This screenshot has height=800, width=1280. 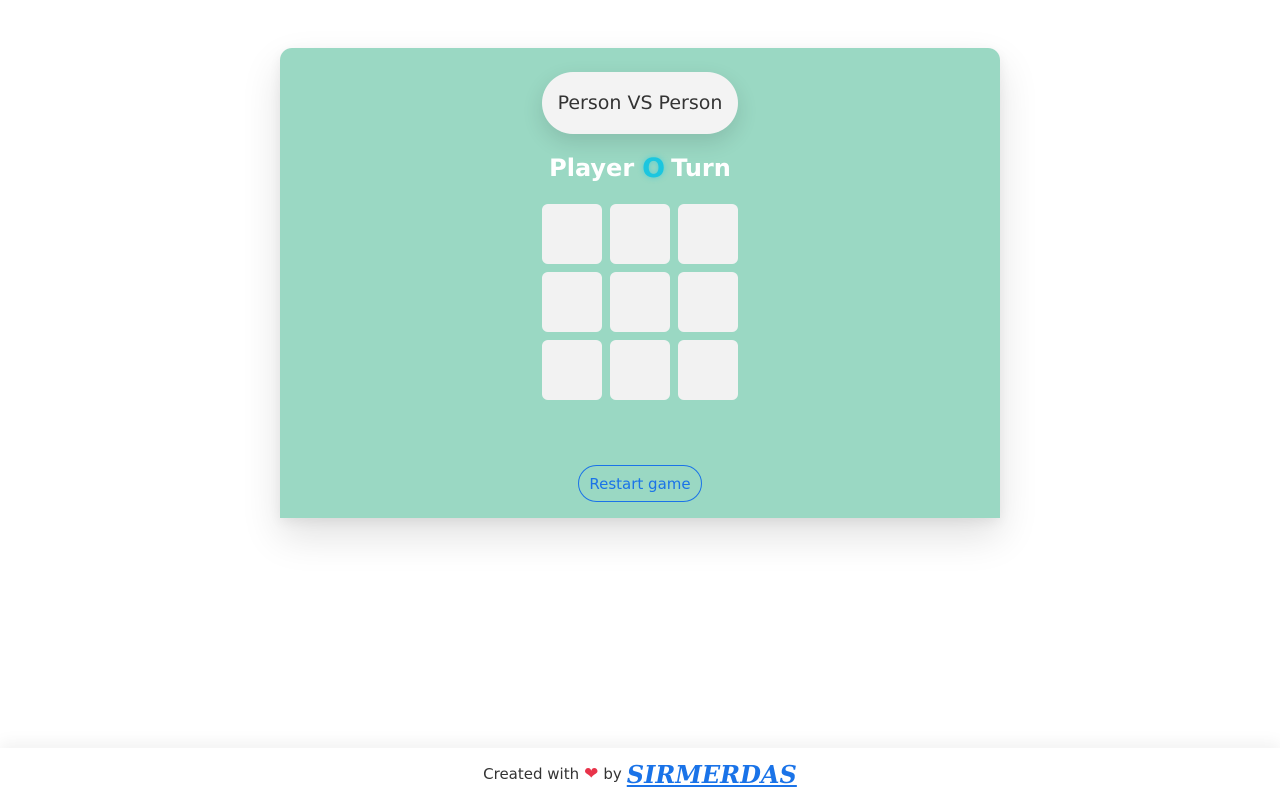 What do you see at coordinates (612, 774) in the screenshot?
I see `footer-by: by` at bounding box center [612, 774].